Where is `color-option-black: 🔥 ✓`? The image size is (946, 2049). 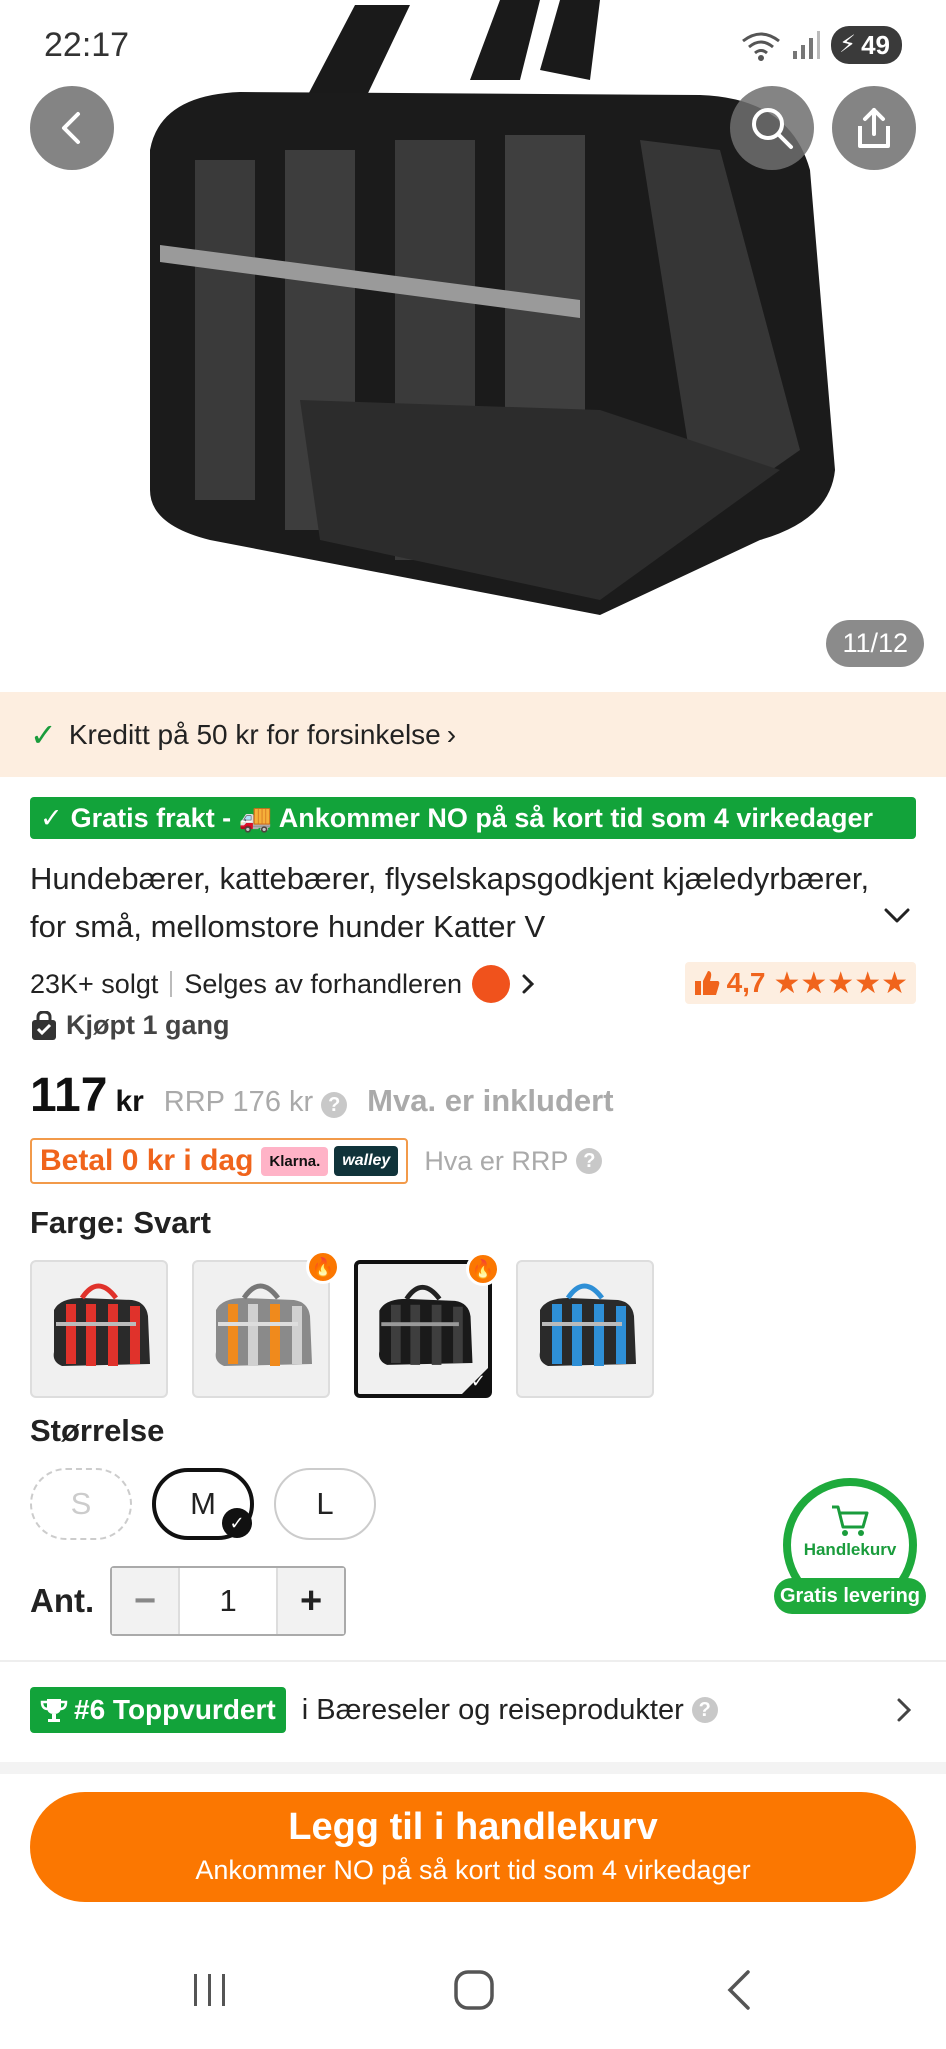 color-option-black: 🔥 ✓ is located at coordinates (427, 1325).